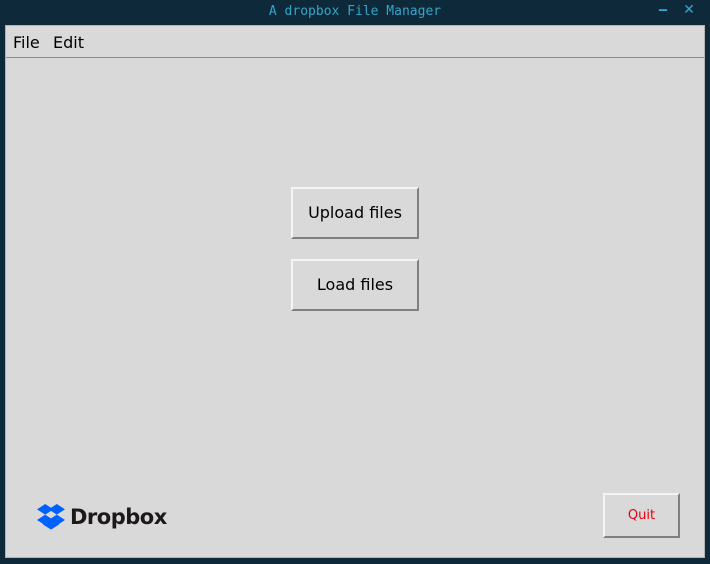 Image resolution: width=710 pixels, height=564 pixels. I want to click on dropbox-logo-icon, so click(51, 517).